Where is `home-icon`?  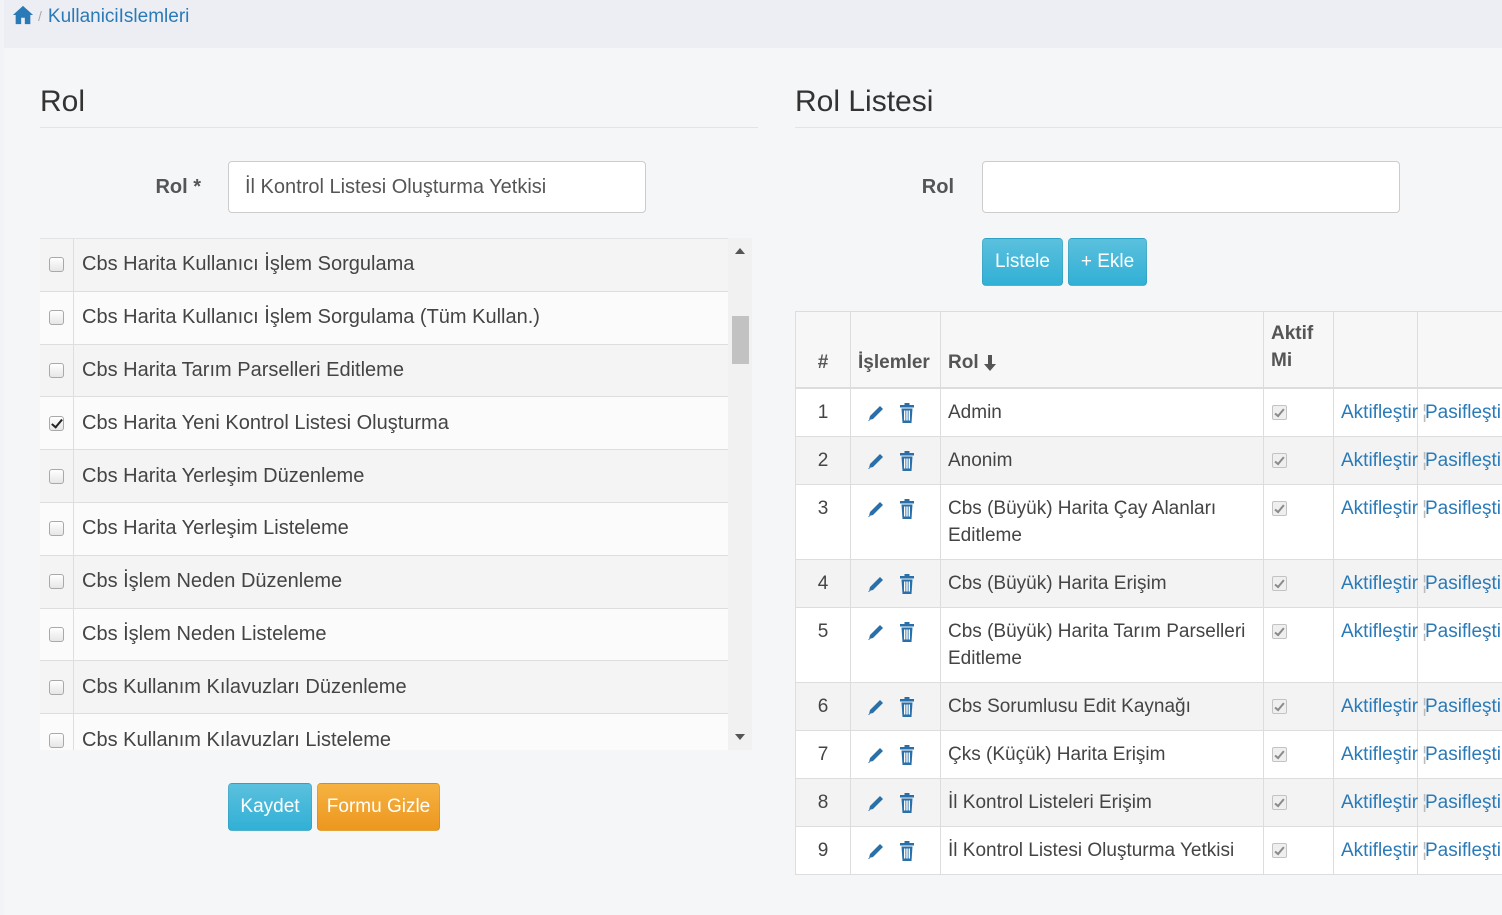 home-icon is located at coordinates (23, 15).